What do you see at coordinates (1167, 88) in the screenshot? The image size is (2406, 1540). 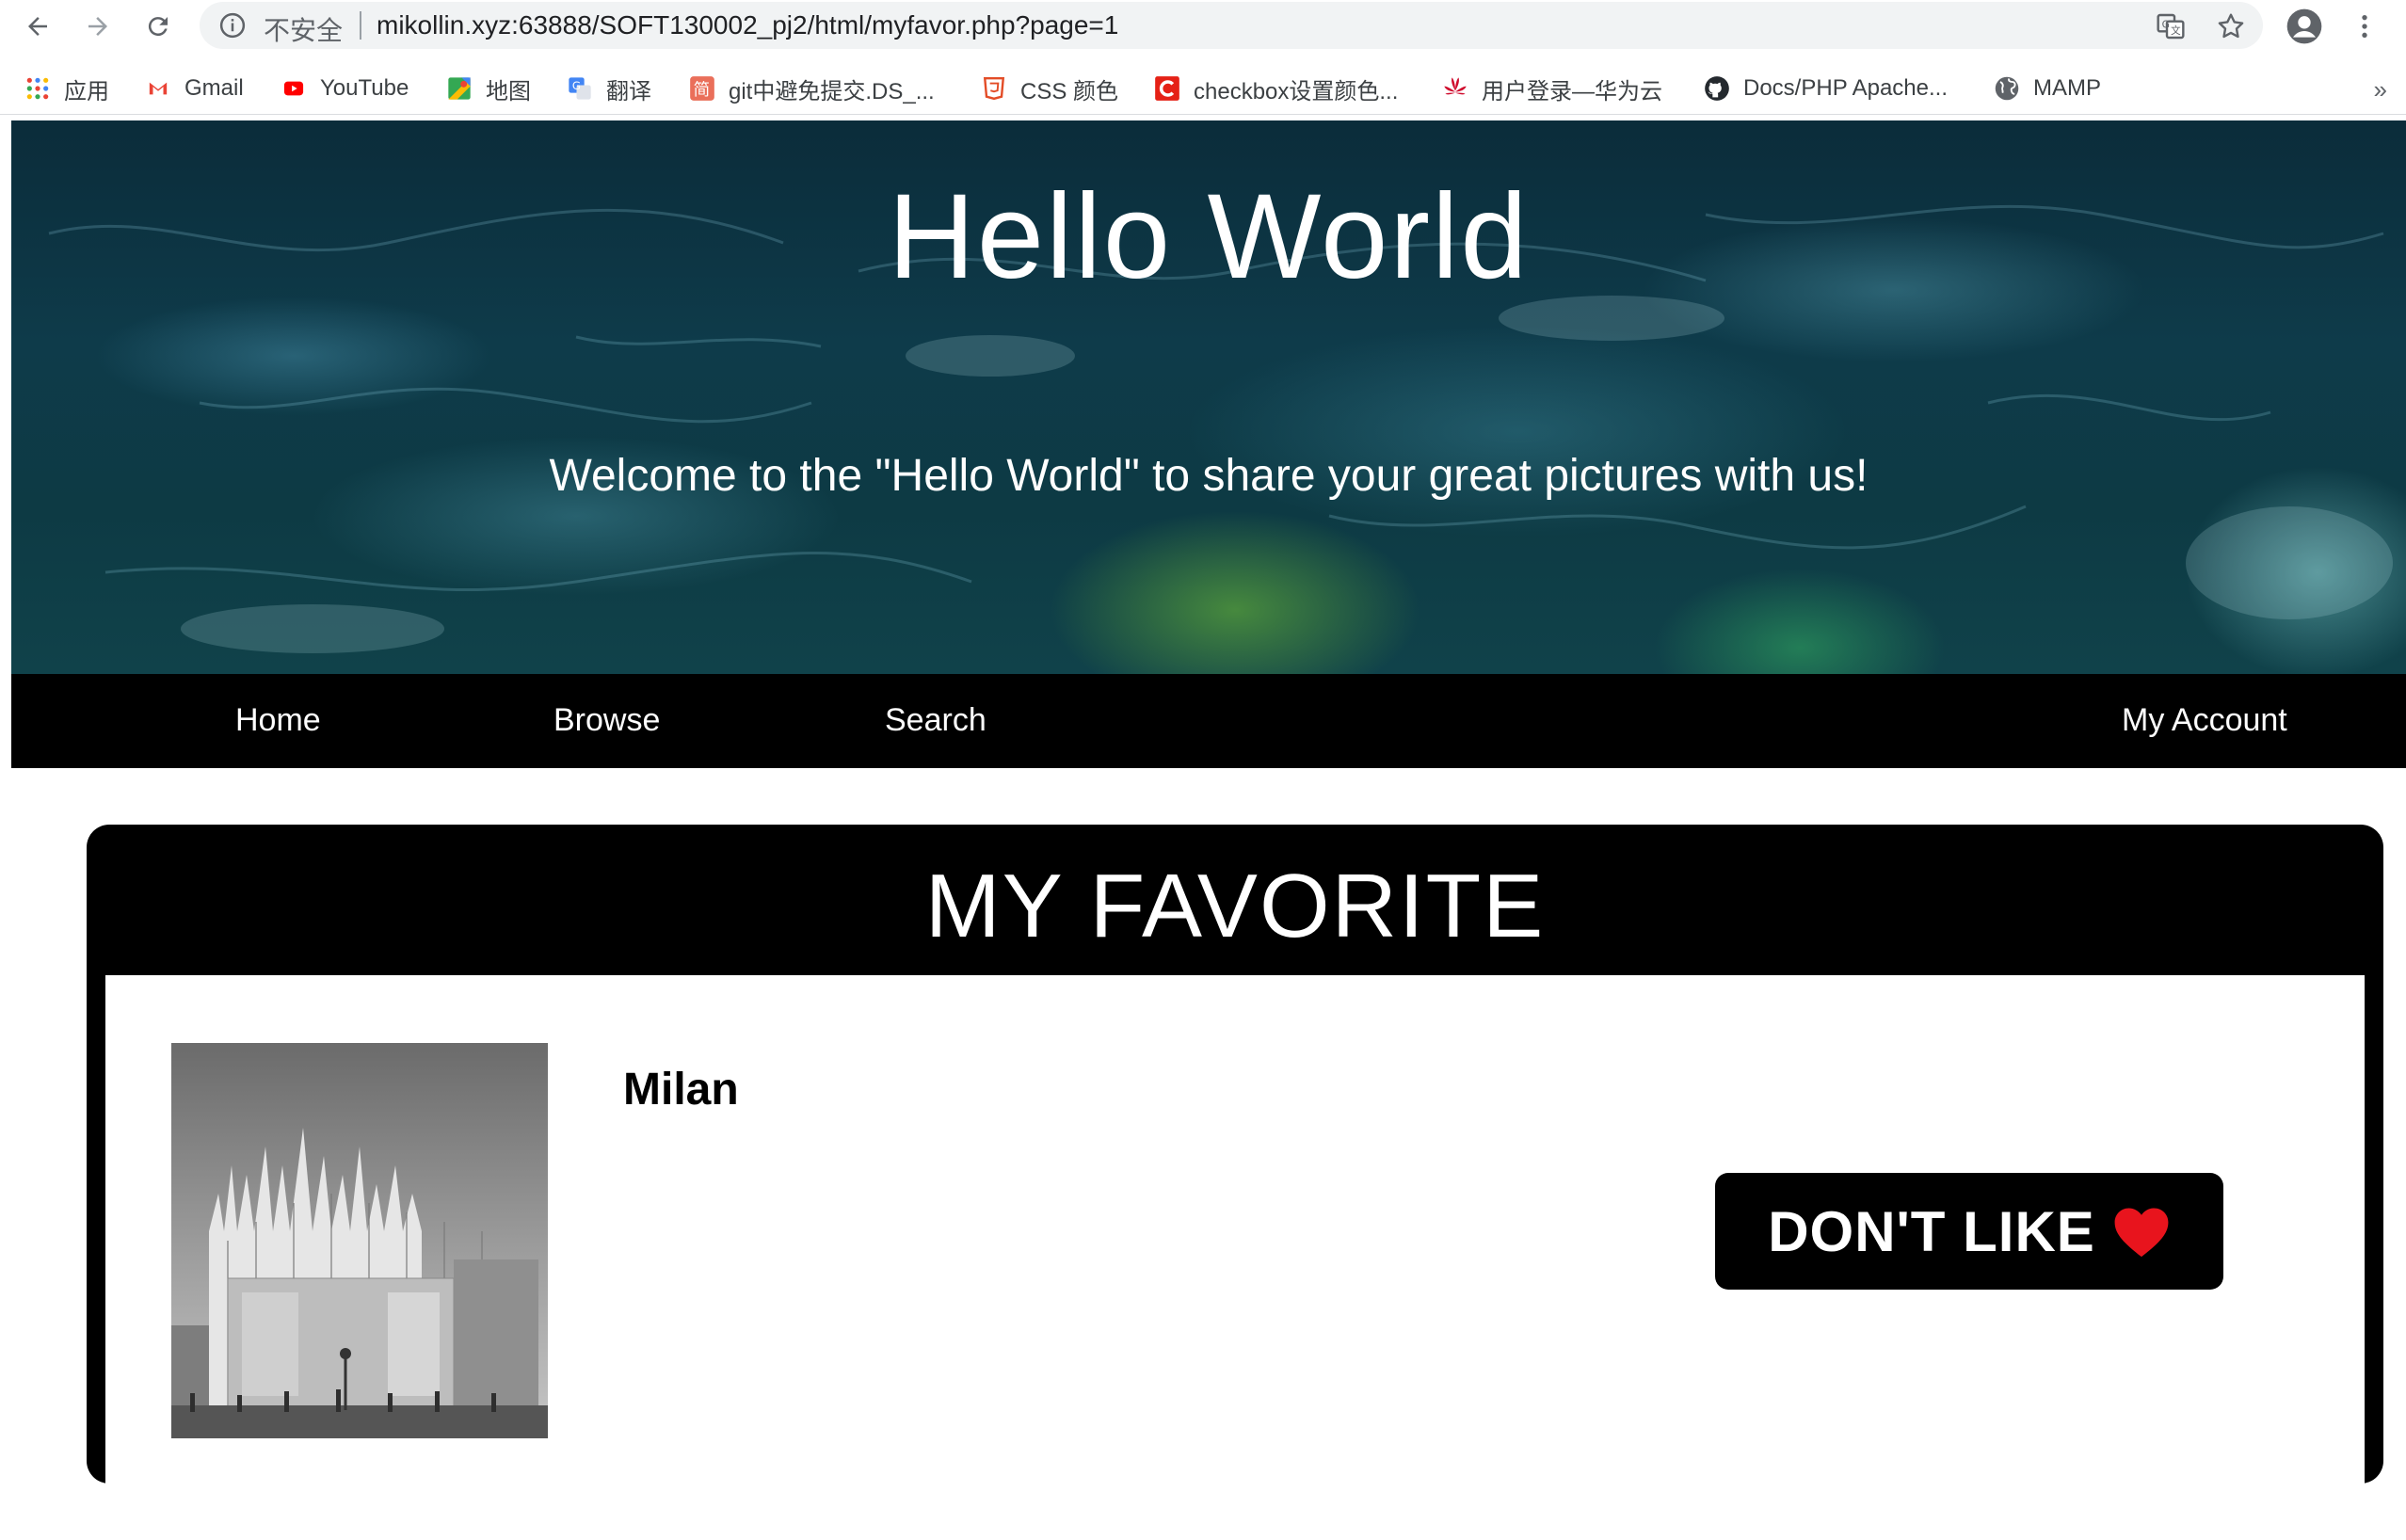 I see `csdn-icon` at bounding box center [1167, 88].